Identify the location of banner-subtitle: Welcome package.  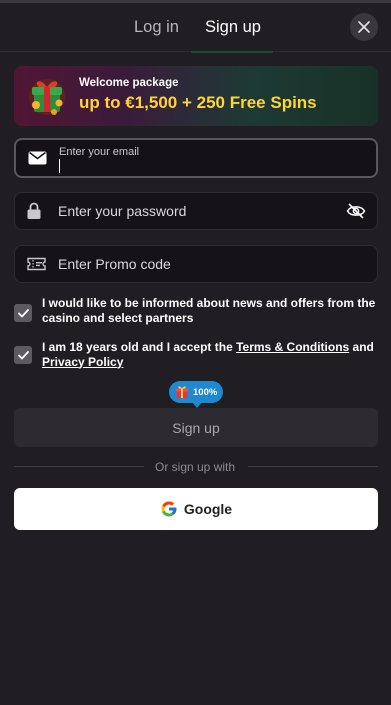
(129, 83).